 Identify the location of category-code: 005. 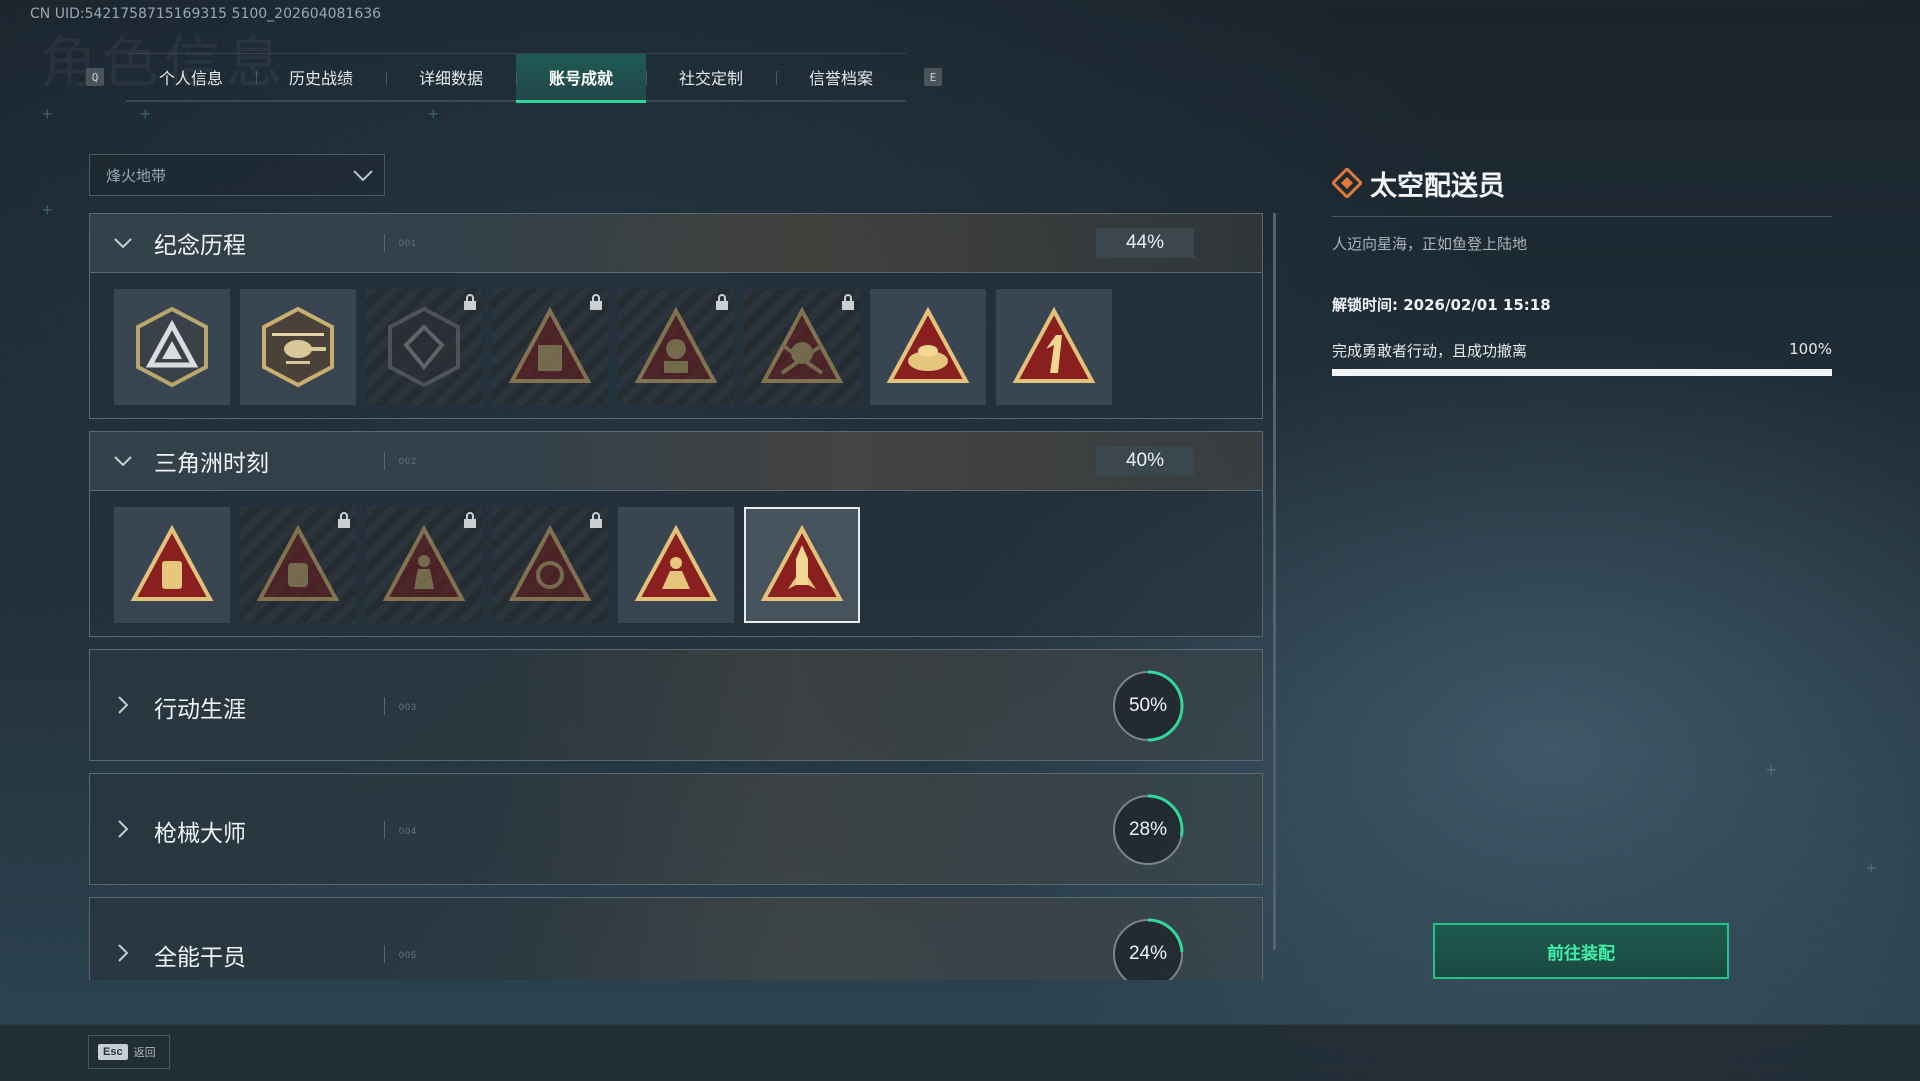
(408, 955).